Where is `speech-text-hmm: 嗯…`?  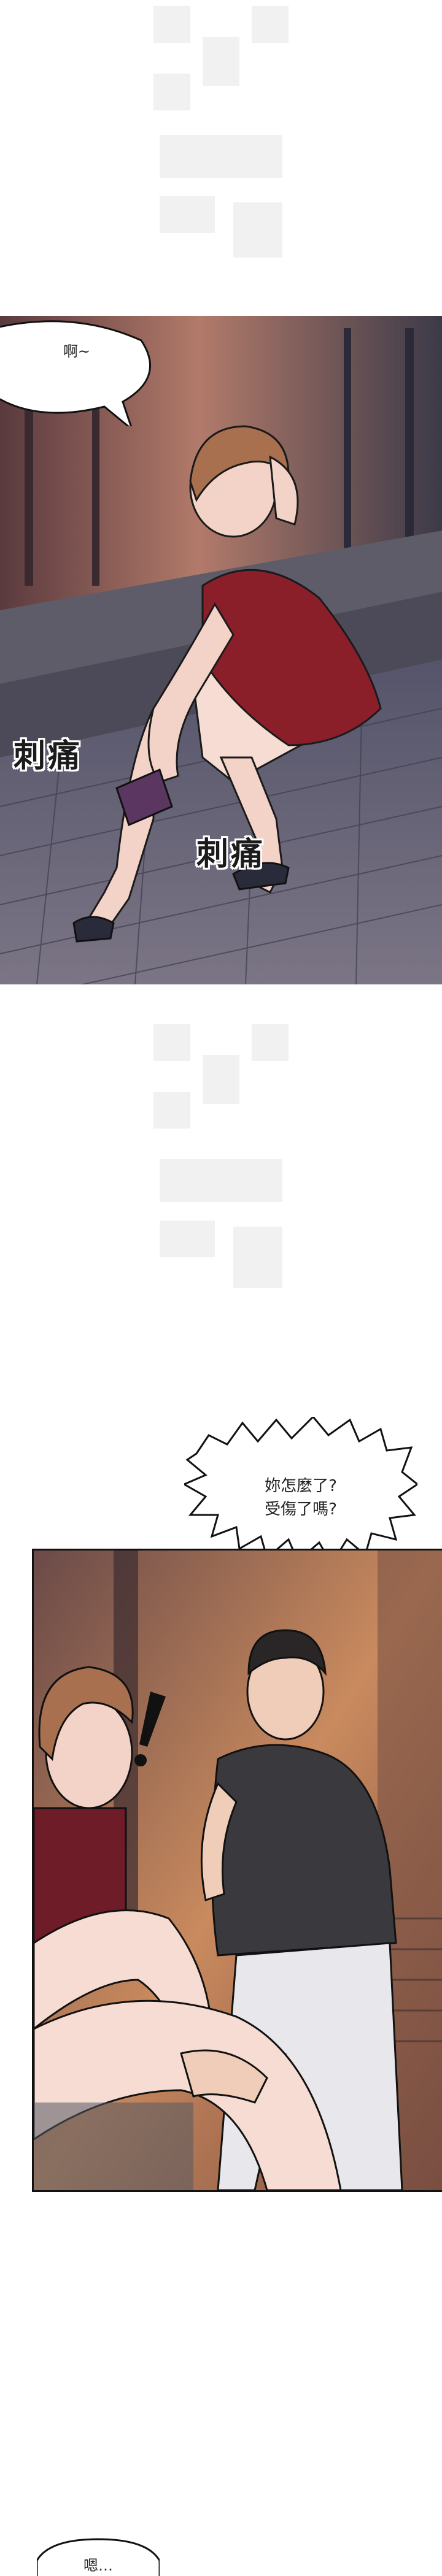
speech-text-hmm: 嗯… is located at coordinates (98, 2565).